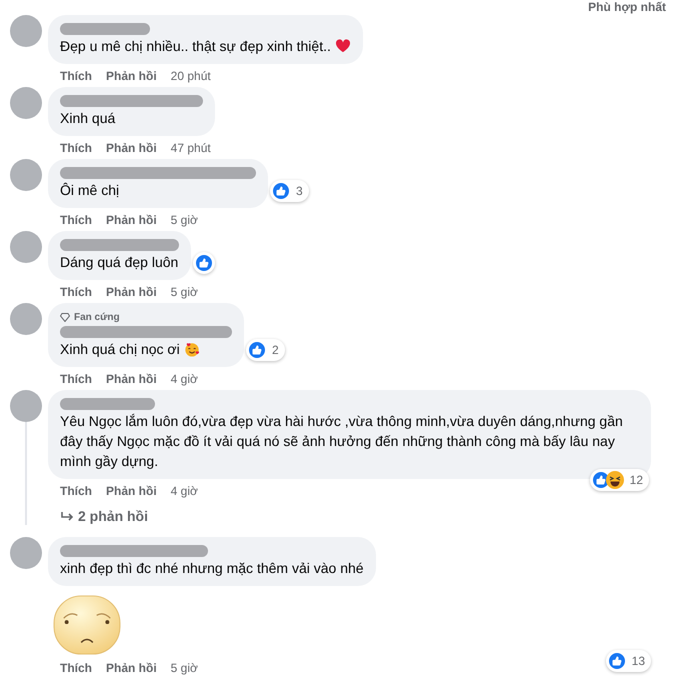 The image size is (684, 699). What do you see at coordinates (636, 480) in the screenshot?
I see `reaction-number: 12` at bounding box center [636, 480].